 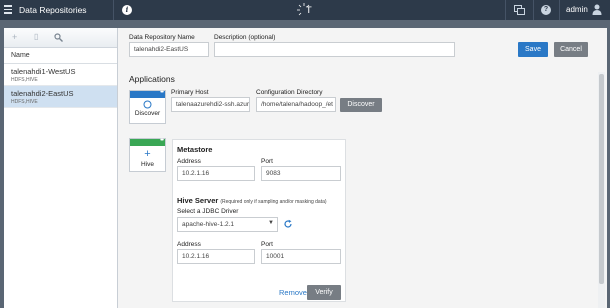 I want to click on hive-server-port-label: Port, so click(x=267, y=244).